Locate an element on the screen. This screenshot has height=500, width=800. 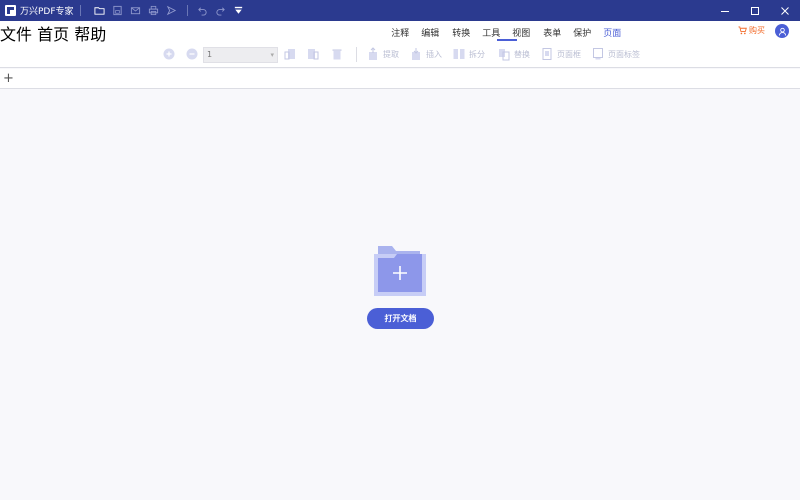
tab-page: 页面 is located at coordinates (612, 32).